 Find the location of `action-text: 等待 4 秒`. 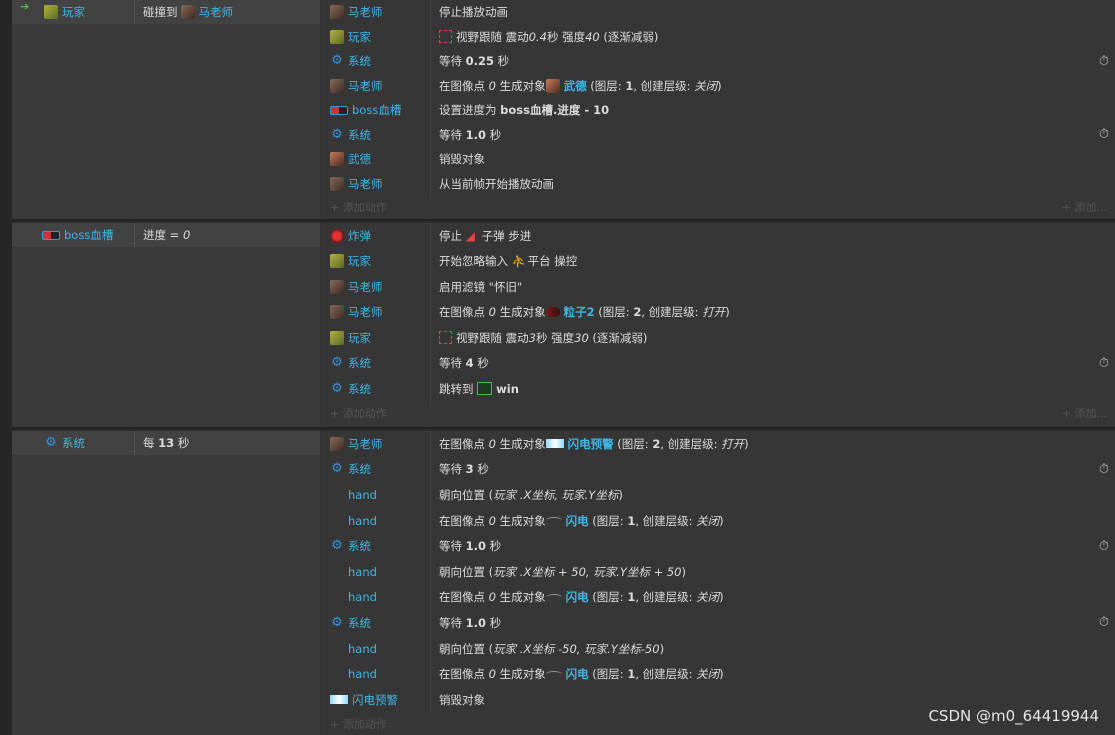

action-text: 等待 4 秒 is located at coordinates (464, 364).